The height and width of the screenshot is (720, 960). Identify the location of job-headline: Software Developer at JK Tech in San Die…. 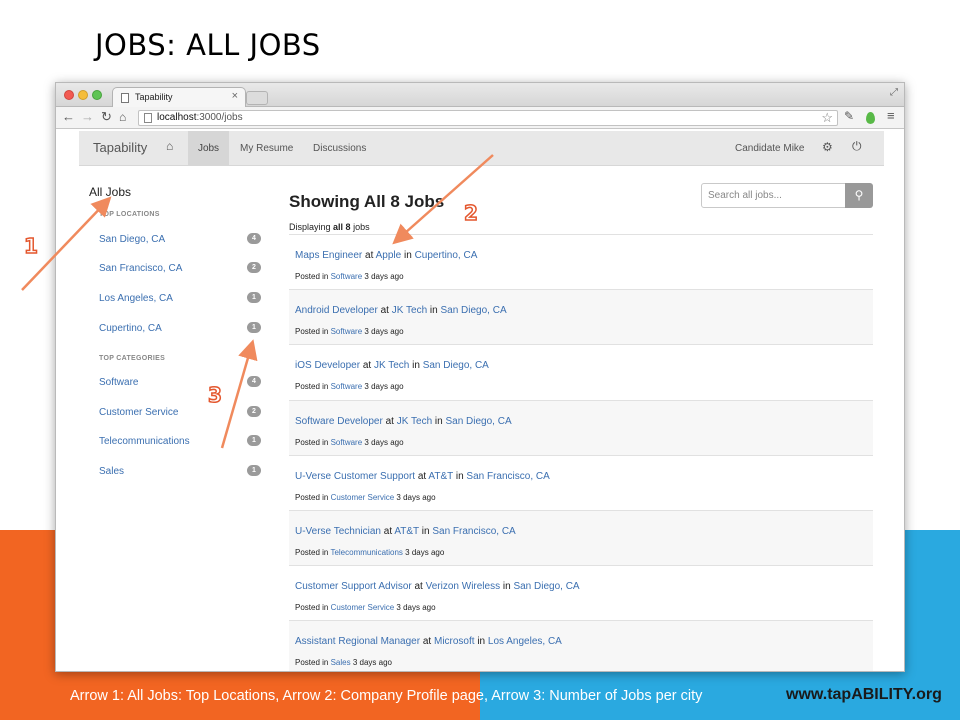
(403, 421).